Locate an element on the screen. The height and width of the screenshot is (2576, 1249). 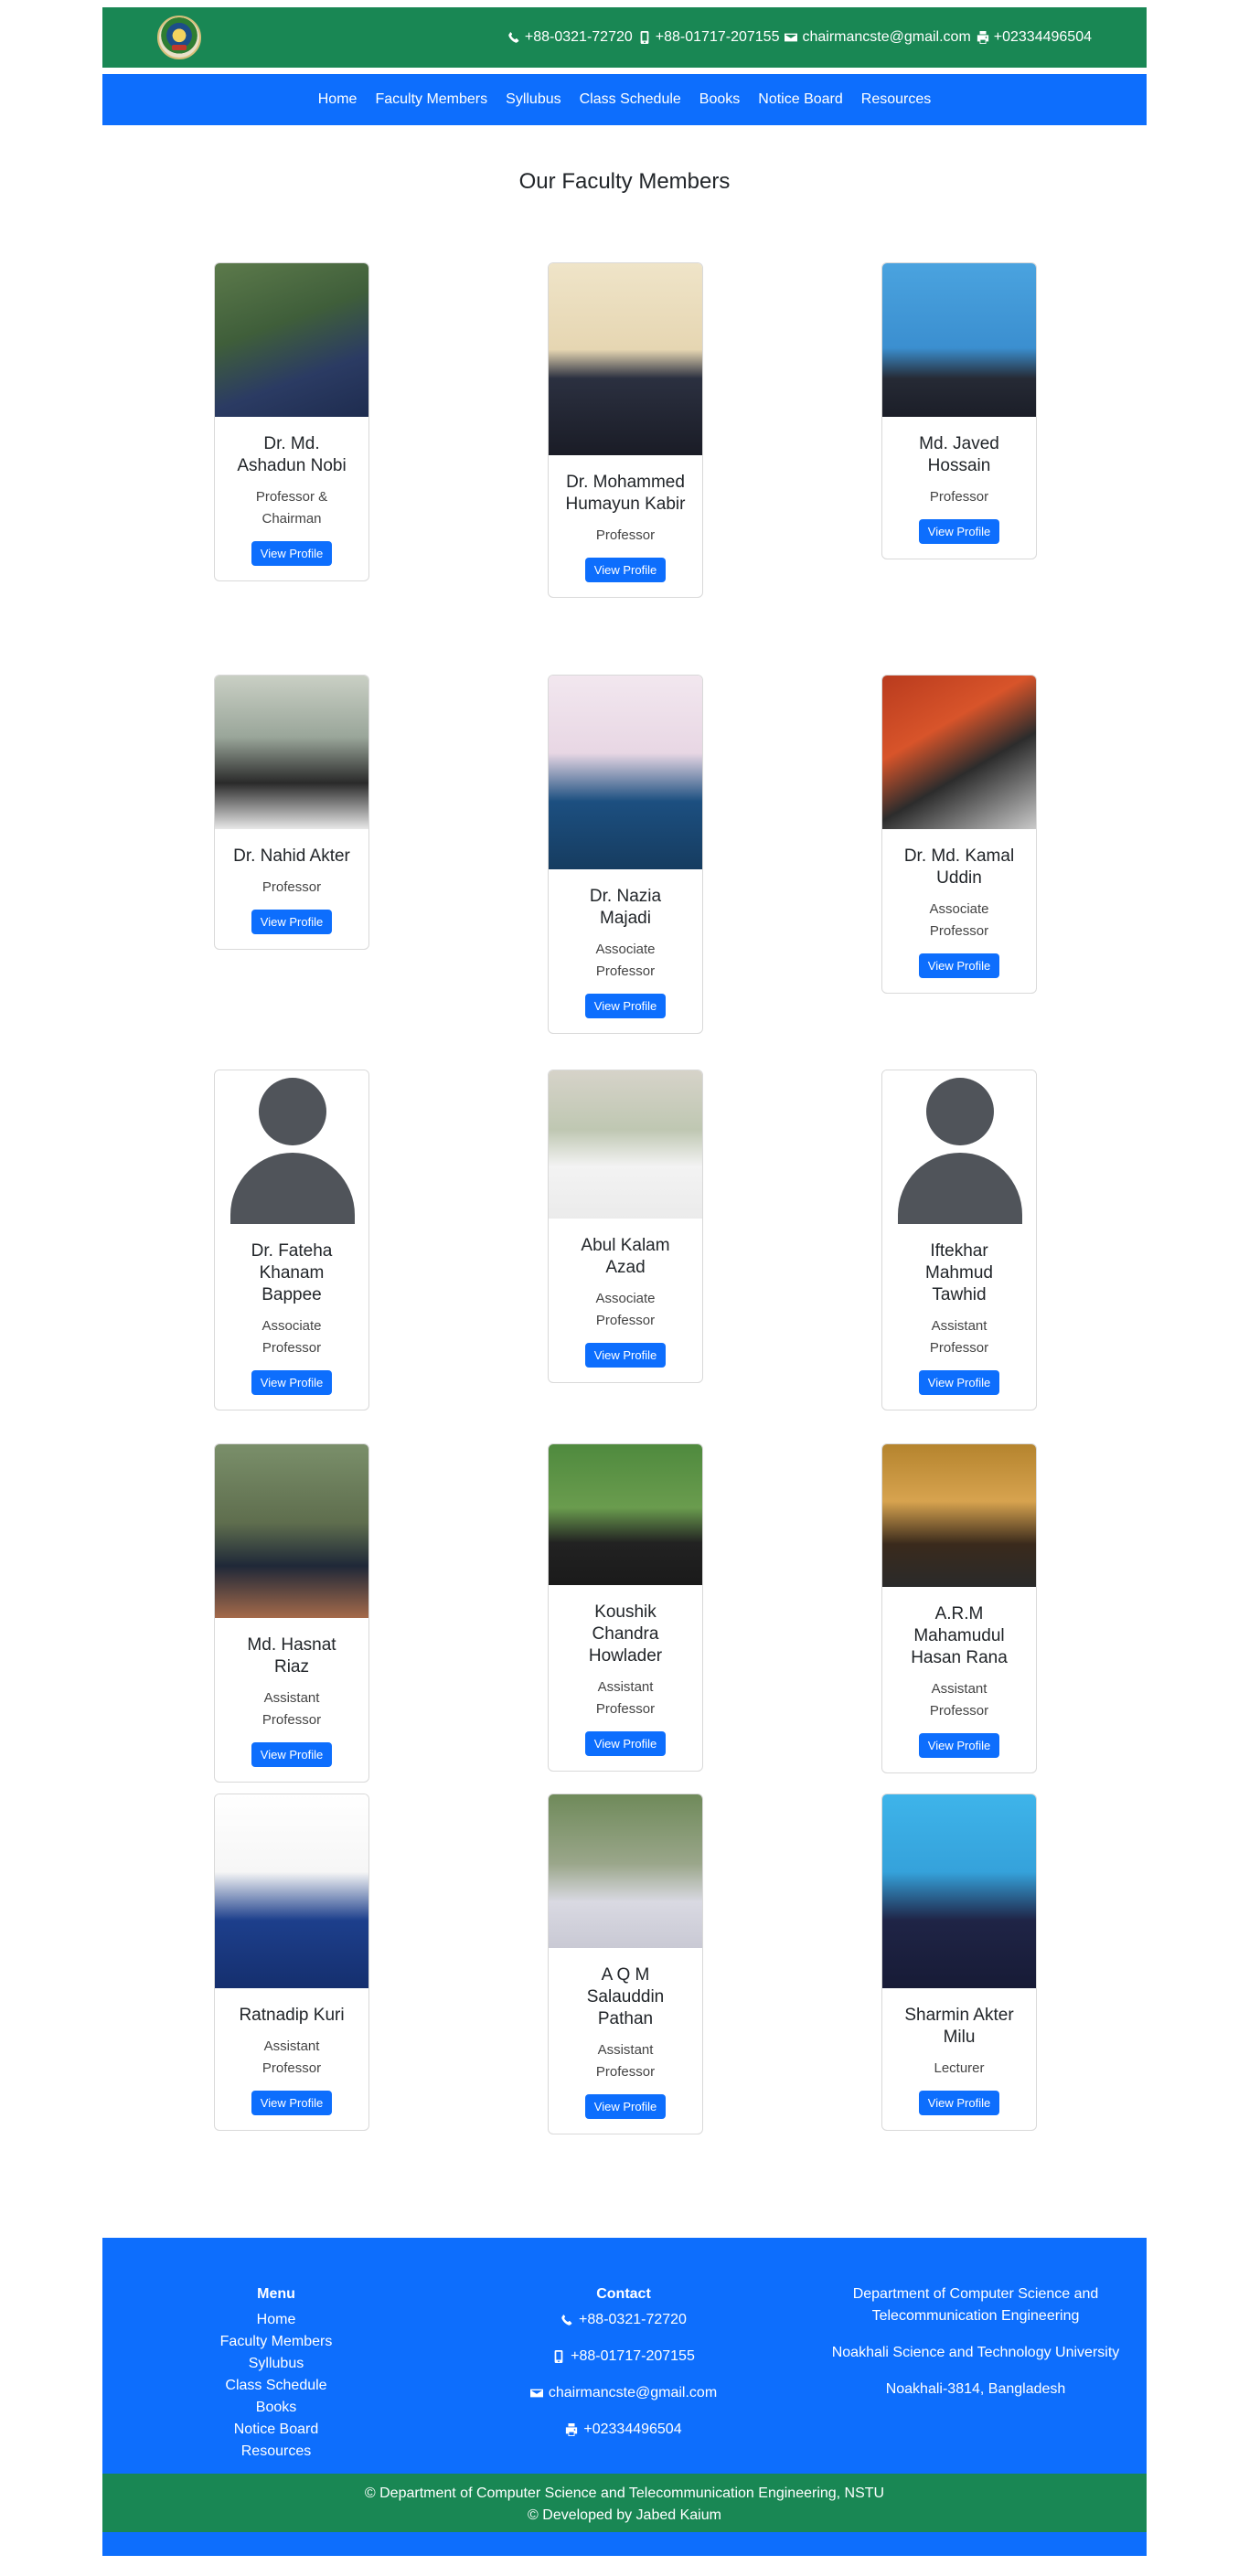
footer-location: Noakhali-3814, Bangladesh is located at coordinates (975, 2389).